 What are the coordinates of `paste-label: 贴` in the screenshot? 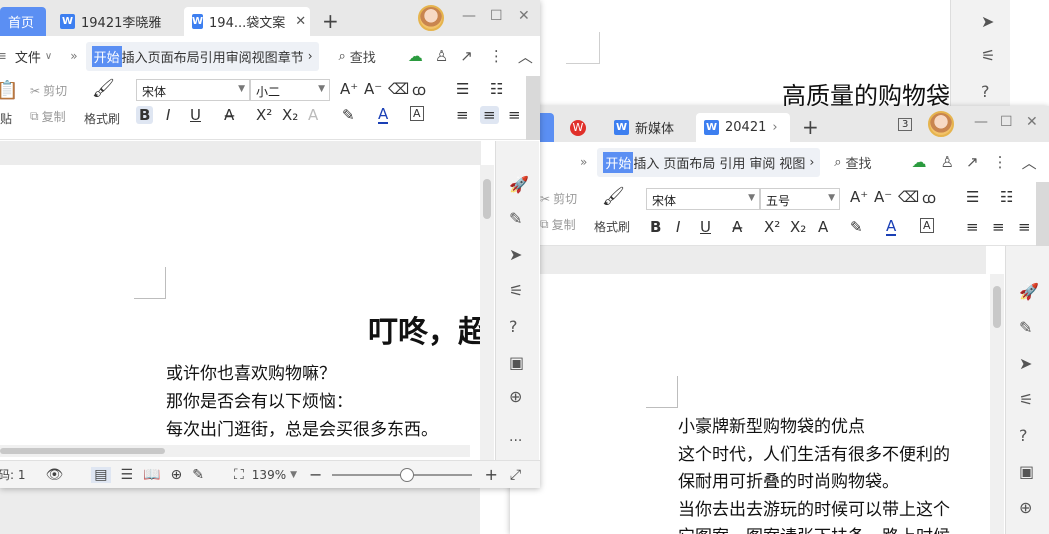 It's located at (6, 118).